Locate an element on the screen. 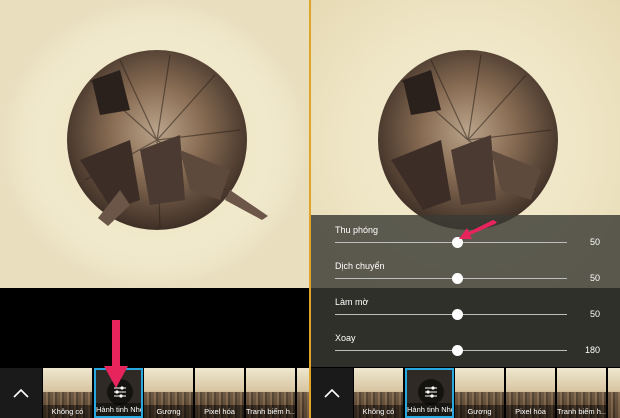  slider-zoom is located at coordinates (451, 242).